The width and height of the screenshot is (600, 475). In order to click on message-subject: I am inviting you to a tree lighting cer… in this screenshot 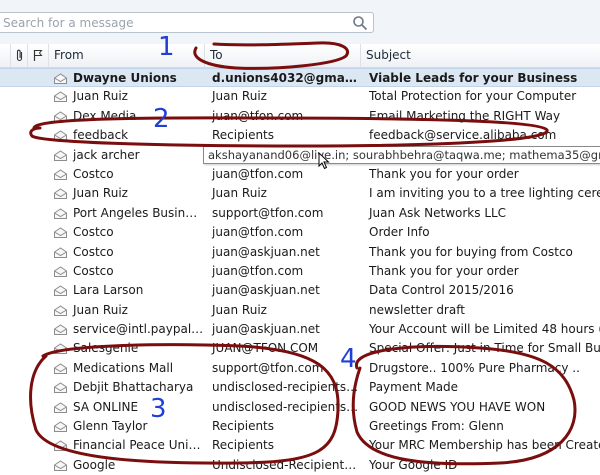, I will do `click(484, 193)`.